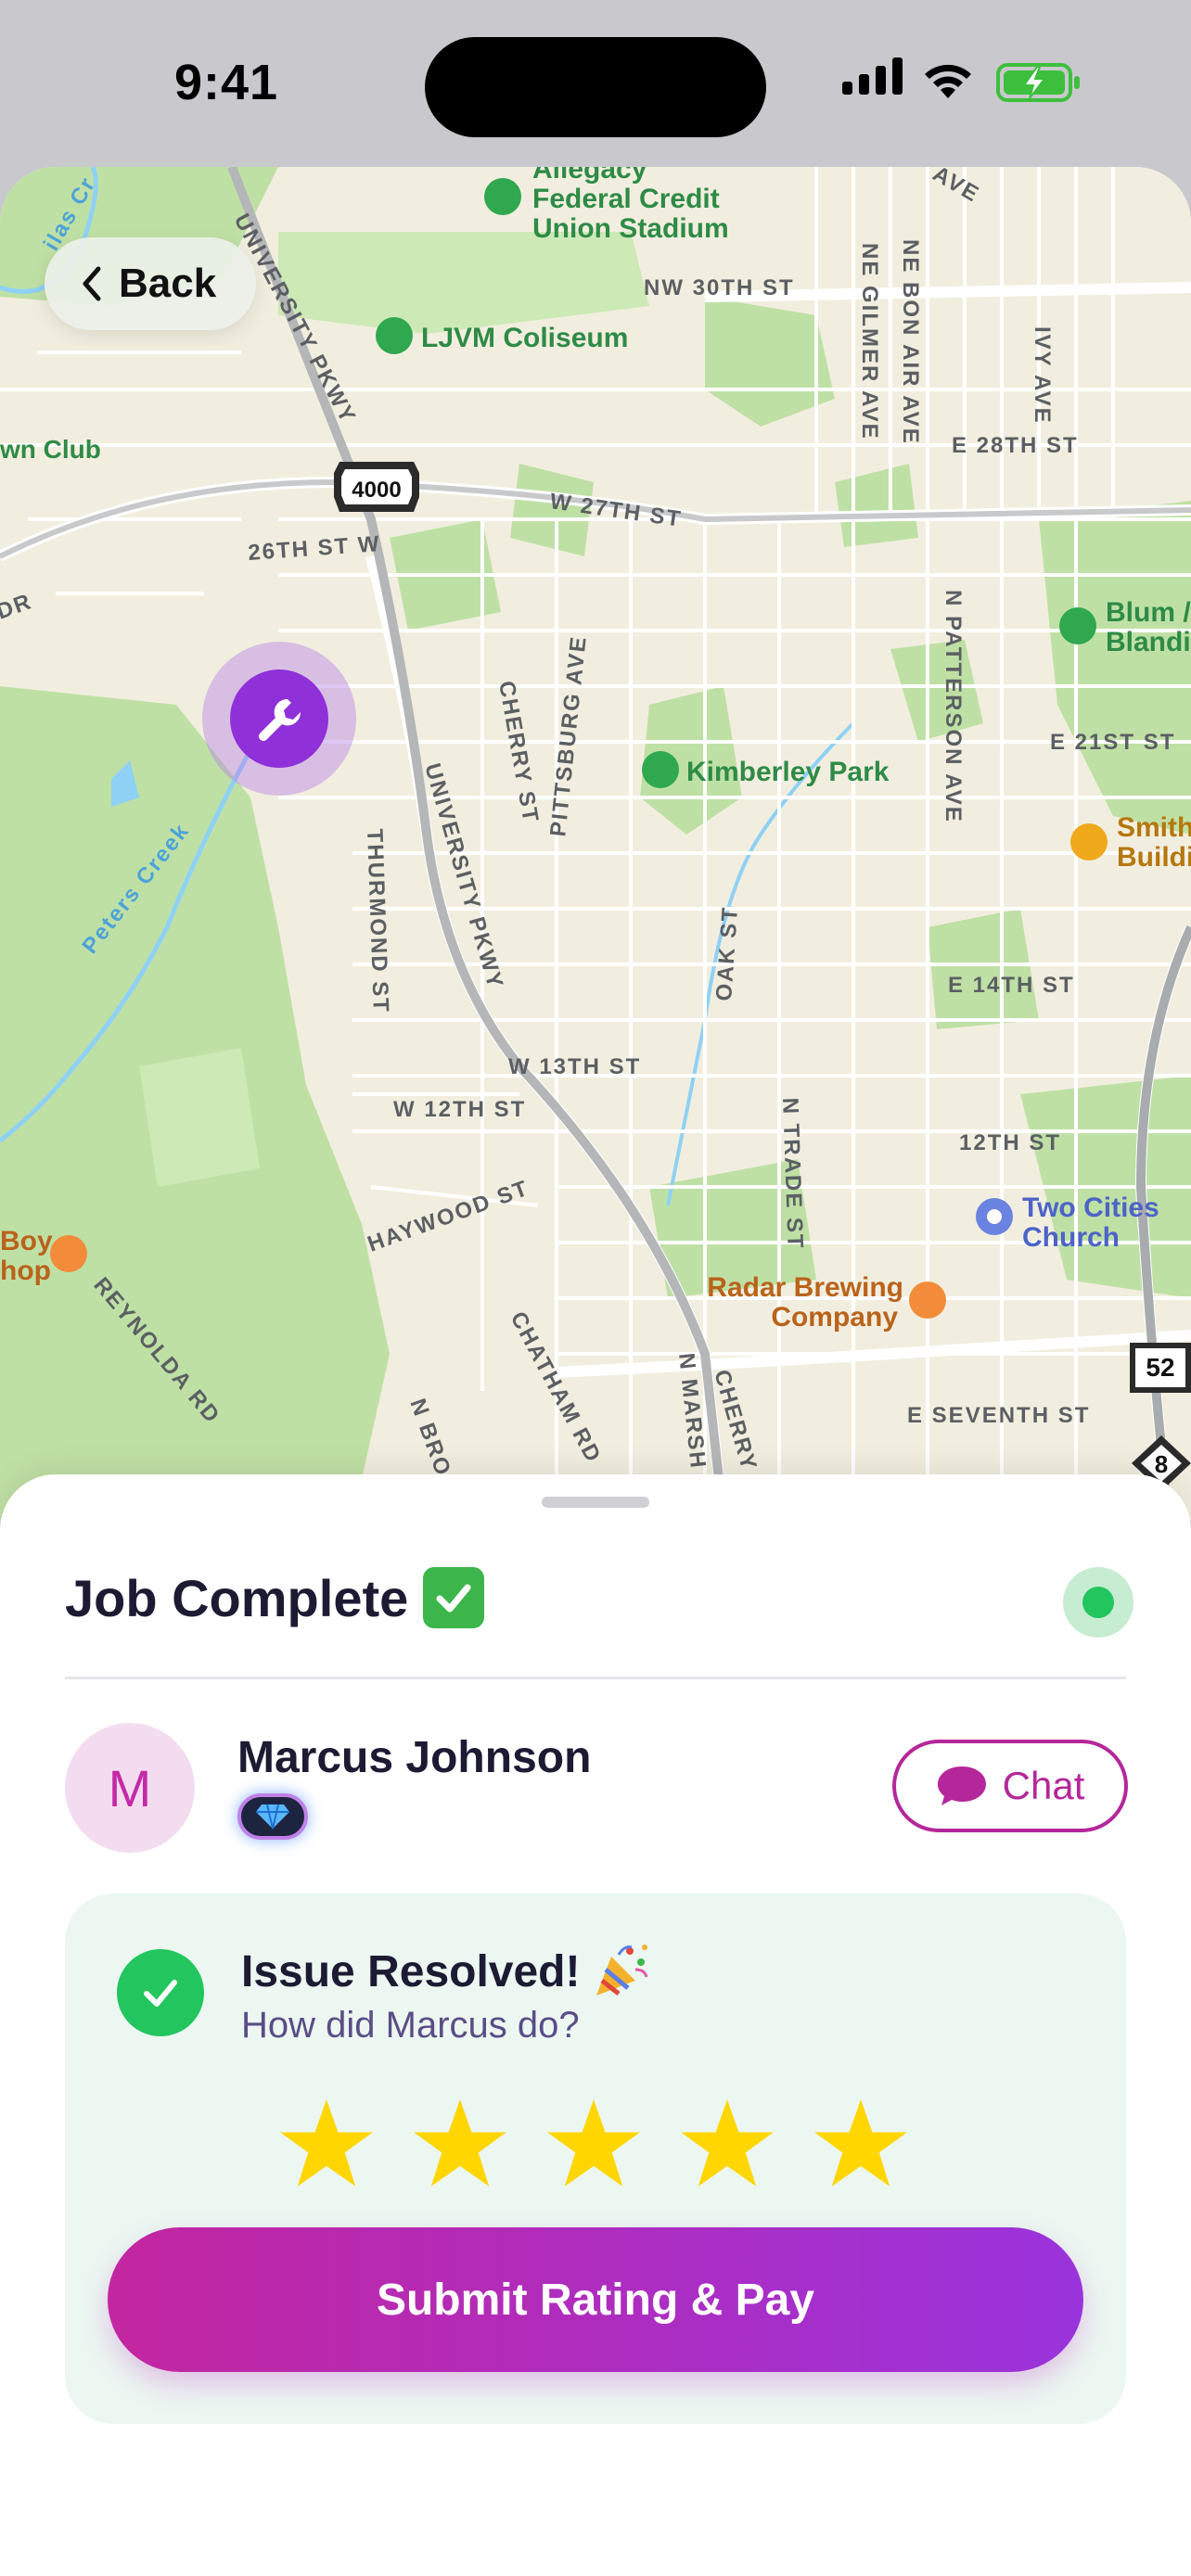 The image size is (1191, 2576). I want to click on avatar: M, so click(130, 1788).